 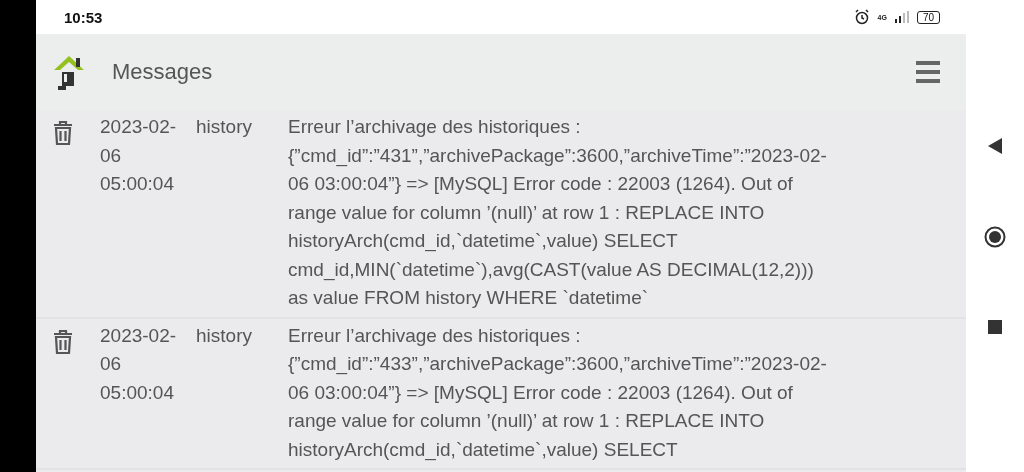 What do you see at coordinates (995, 146) in the screenshot?
I see `back-icon` at bounding box center [995, 146].